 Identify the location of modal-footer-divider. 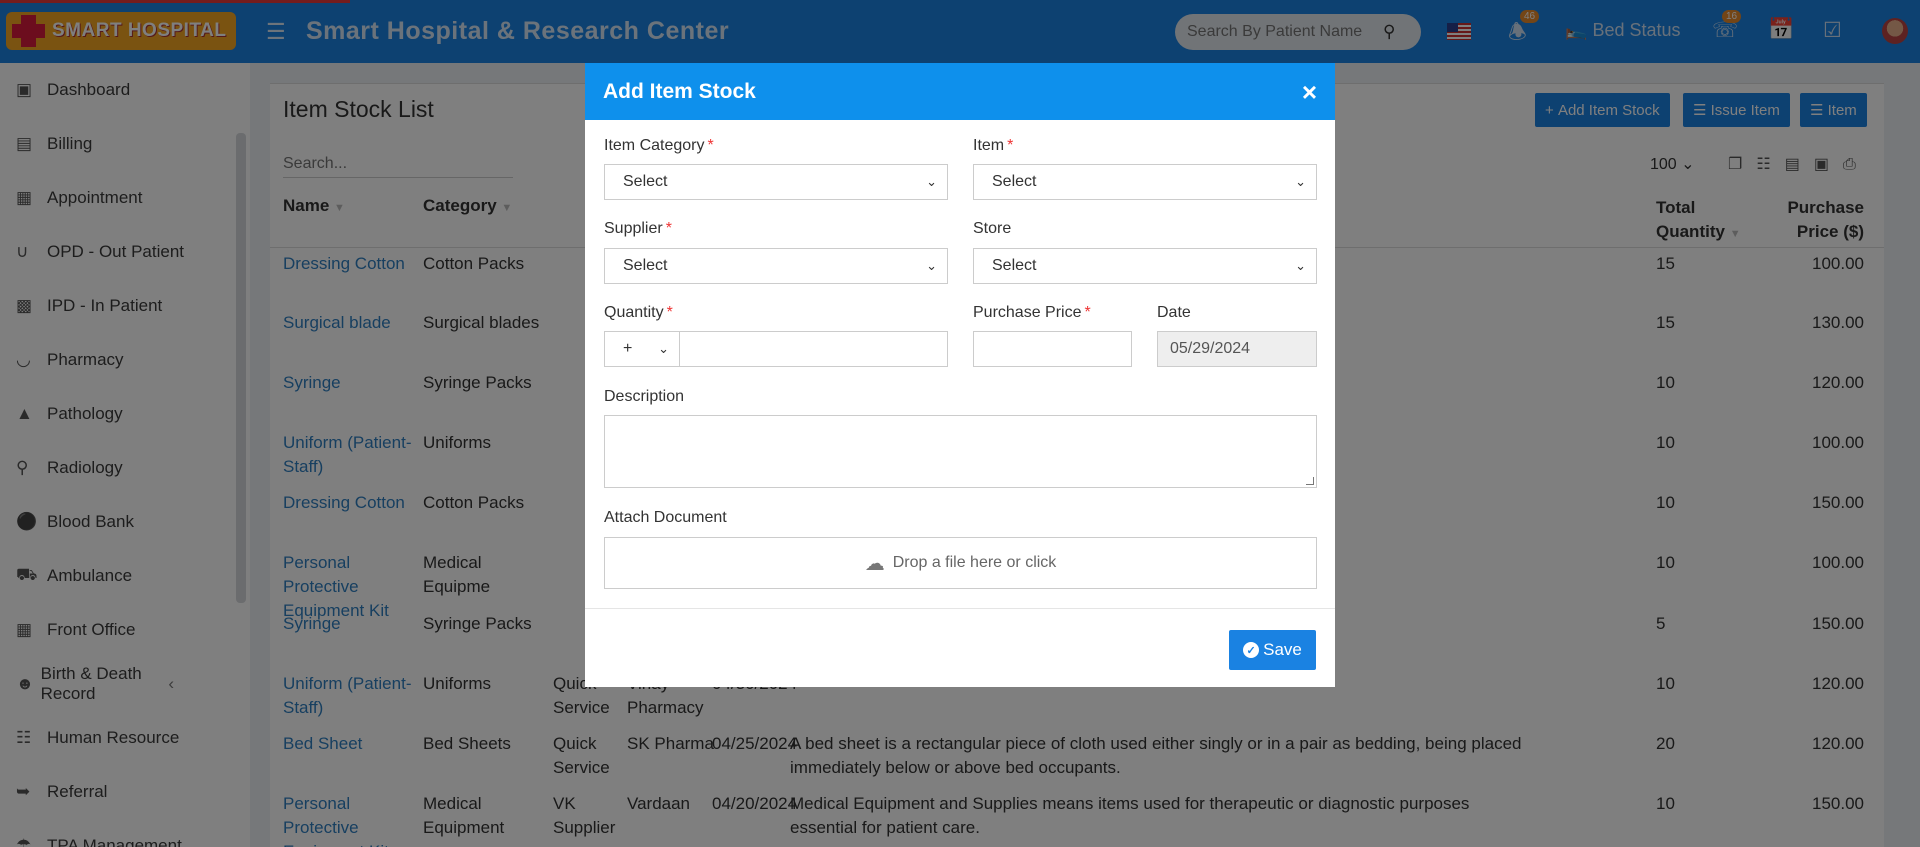
(960, 608).